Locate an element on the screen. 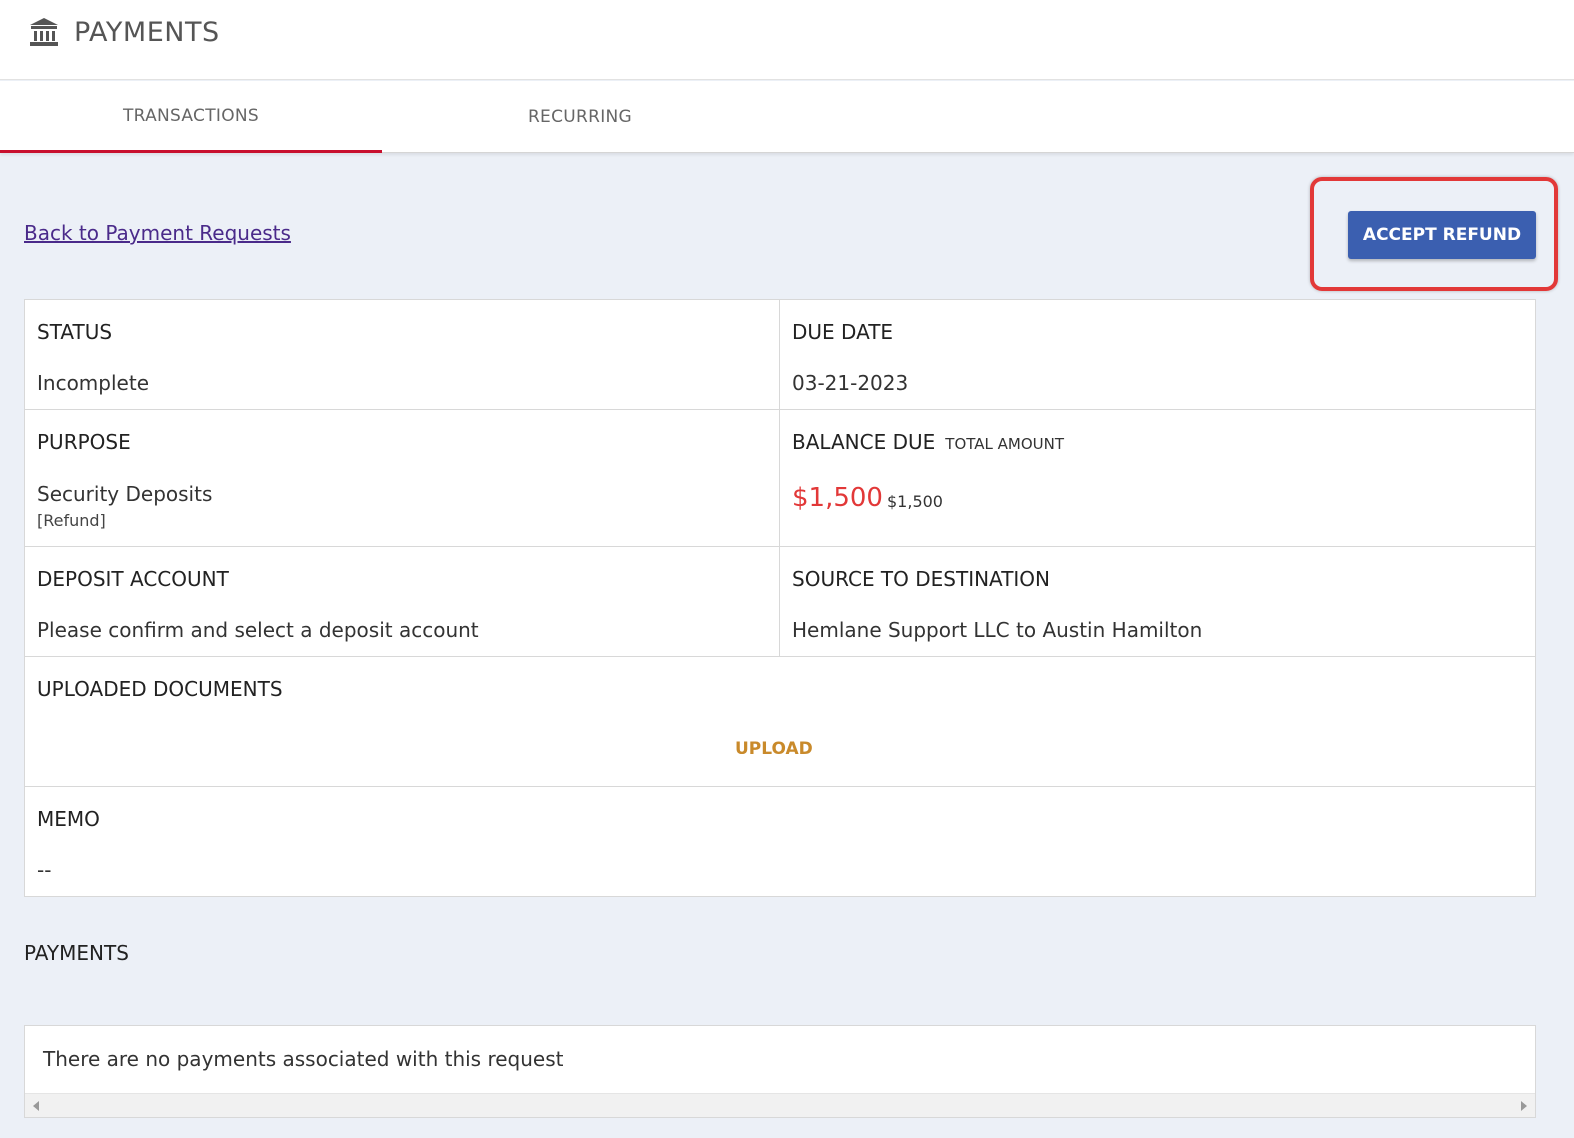 This screenshot has height=1138, width=1574. deposit-account-label: DEPOSIT ACCOUNT is located at coordinates (133, 579).